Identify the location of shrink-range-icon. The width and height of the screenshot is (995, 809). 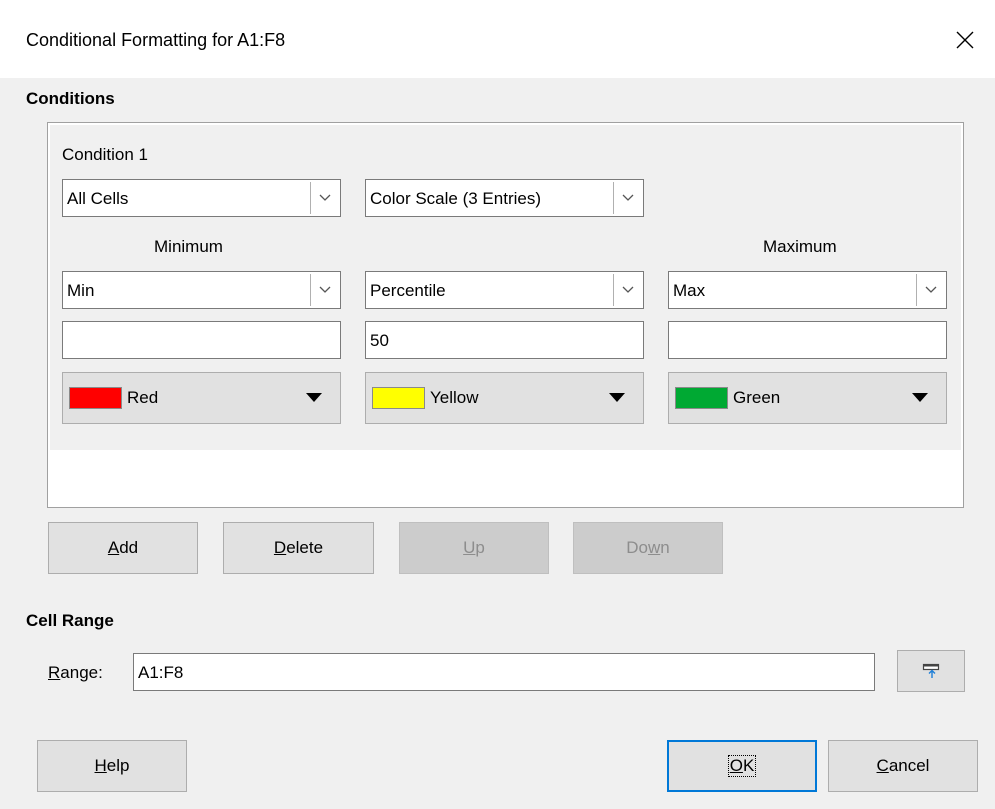
(931, 670).